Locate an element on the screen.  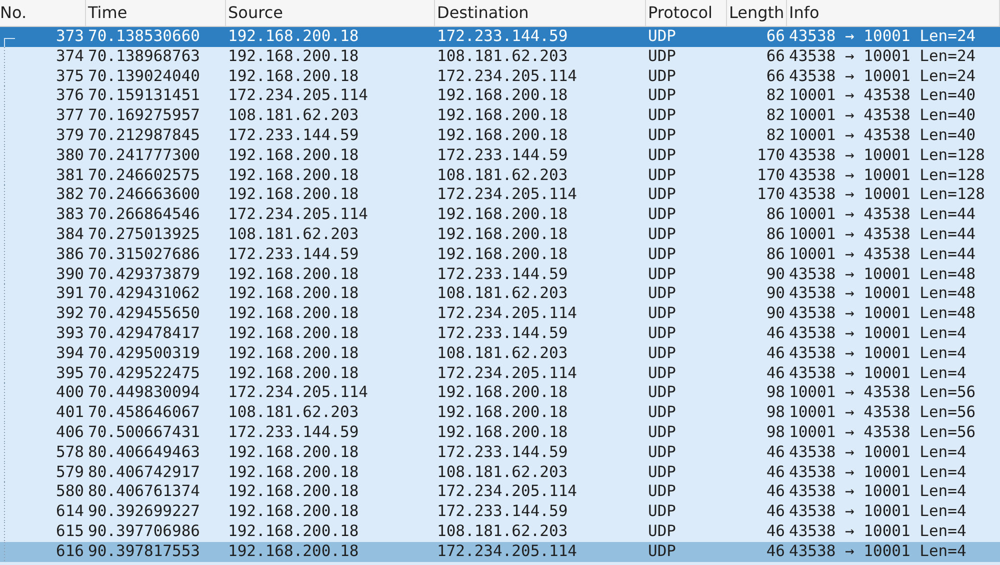
packet-number: 393 is located at coordinates (70, 334).